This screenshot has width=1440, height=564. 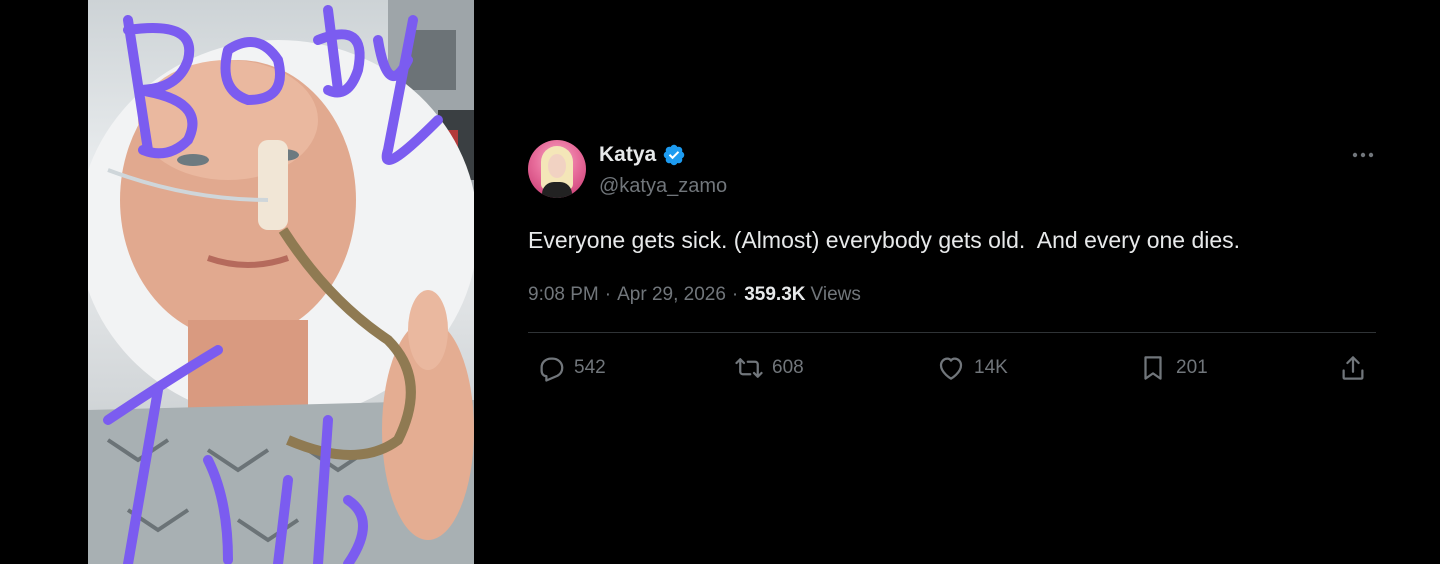 I want to click on share-button, so click(x=1353, y=368).